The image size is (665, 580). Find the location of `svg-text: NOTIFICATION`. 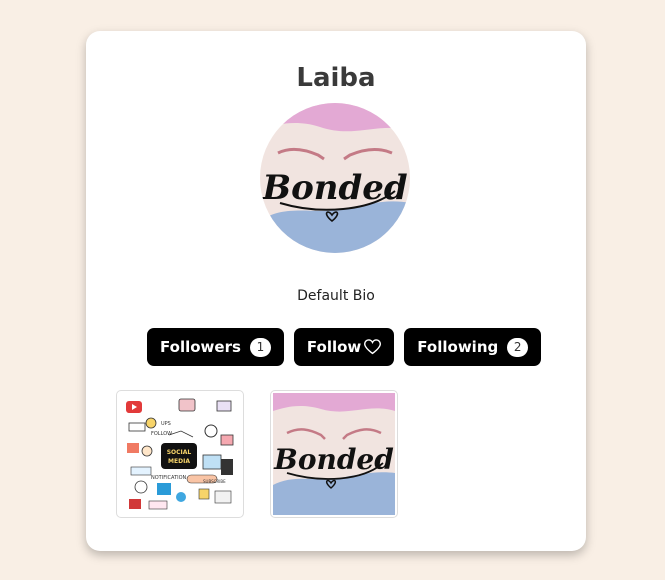

svg-text: NOTIFICATION is located at coordinates (169, 478).